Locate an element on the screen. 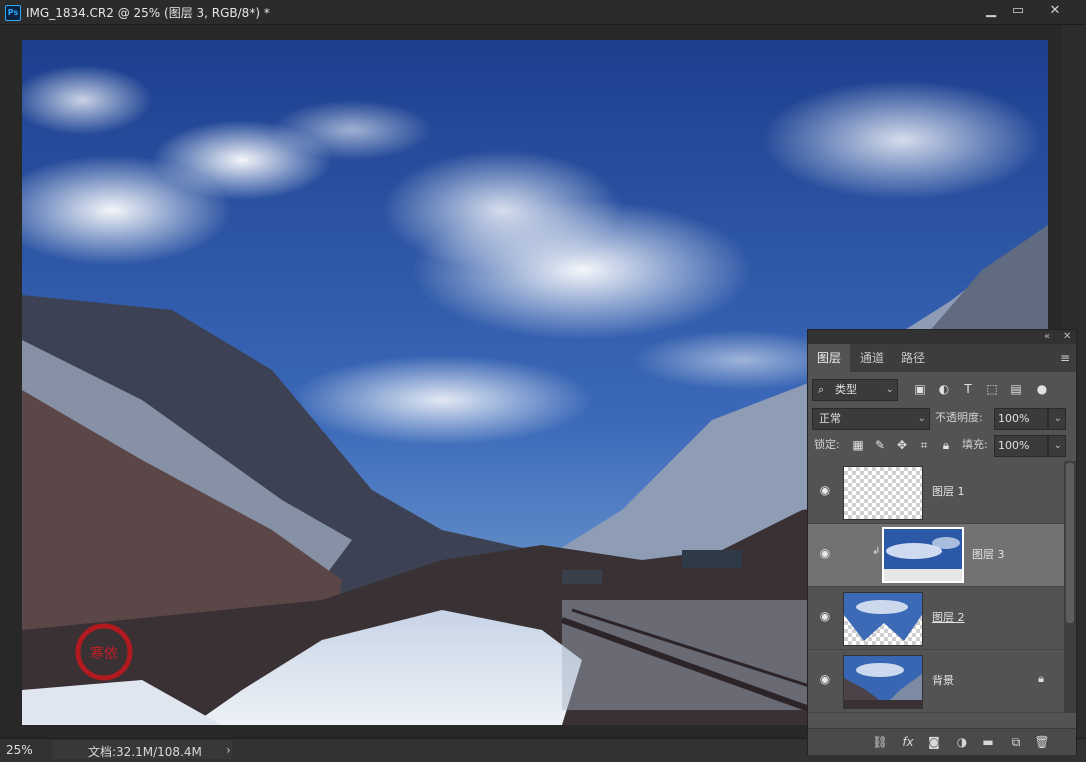  lock-row: 锁定: ▦ ✎ ✥ ⌗ 🔒︎ 填充: 100% ⌄ is located at coordinates (942, 446).